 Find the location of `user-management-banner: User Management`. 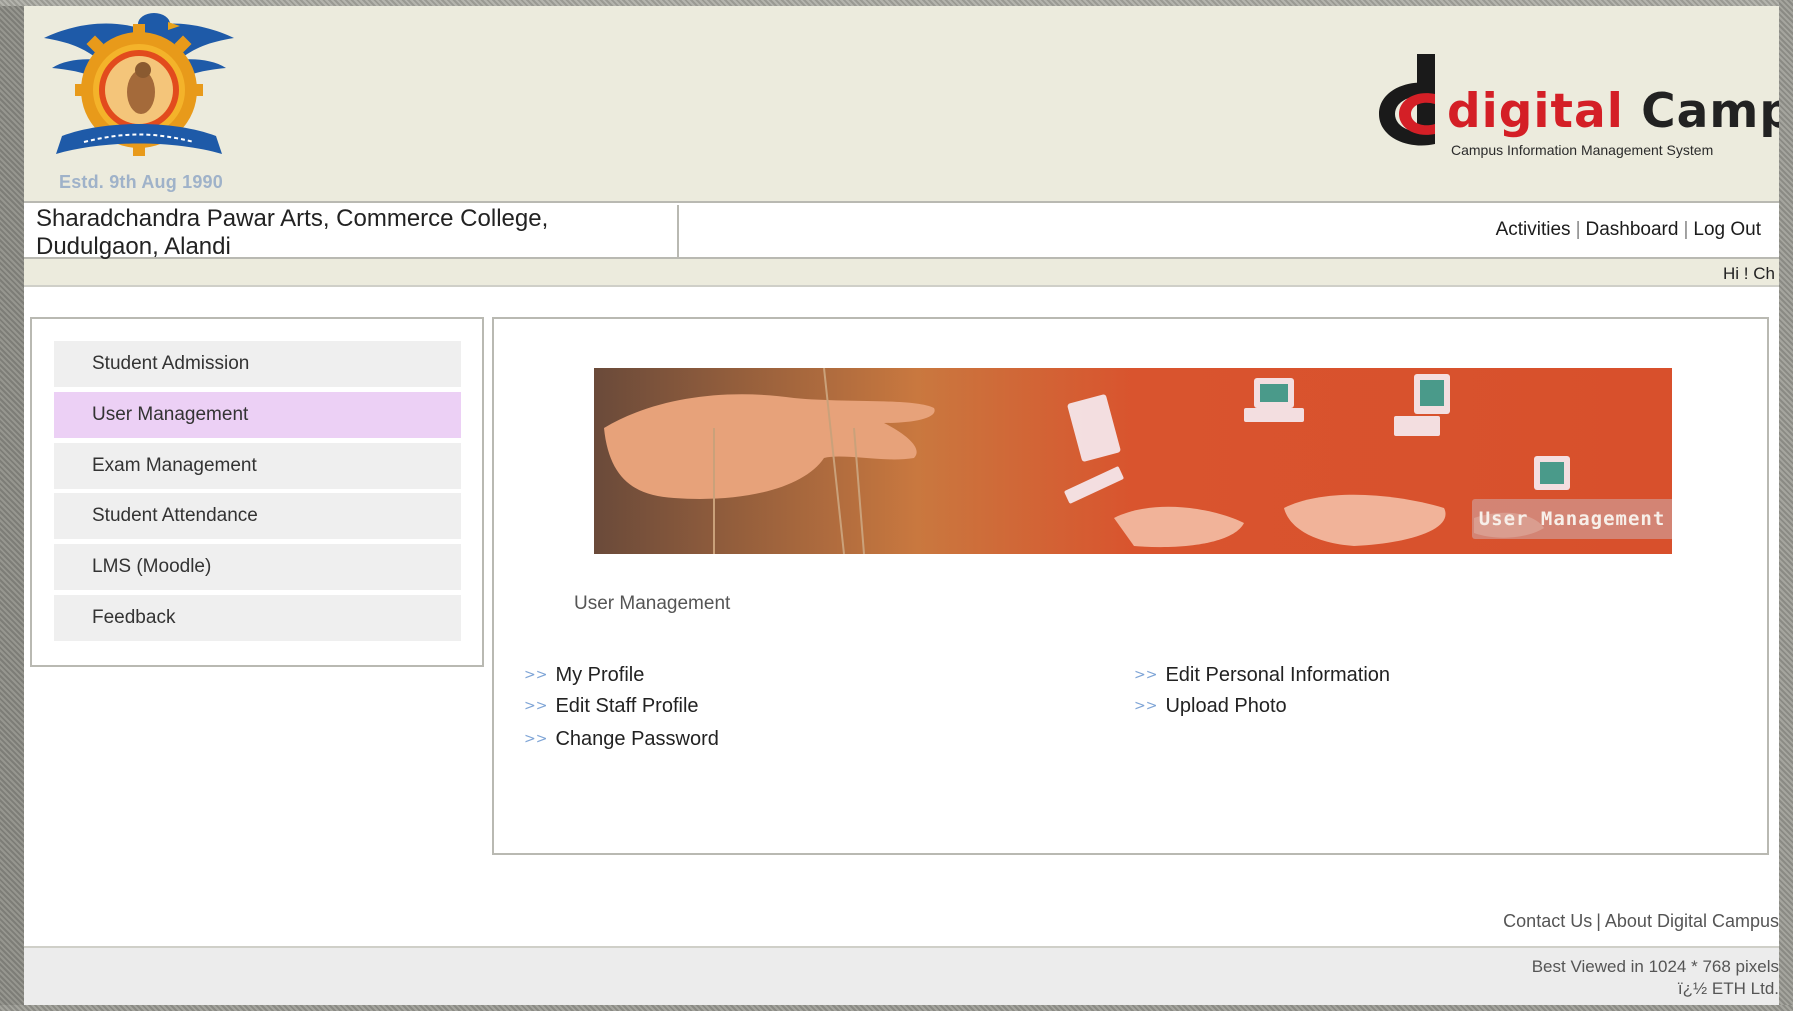

user-management-banner: User Management is located at coordinates (1133, 461).